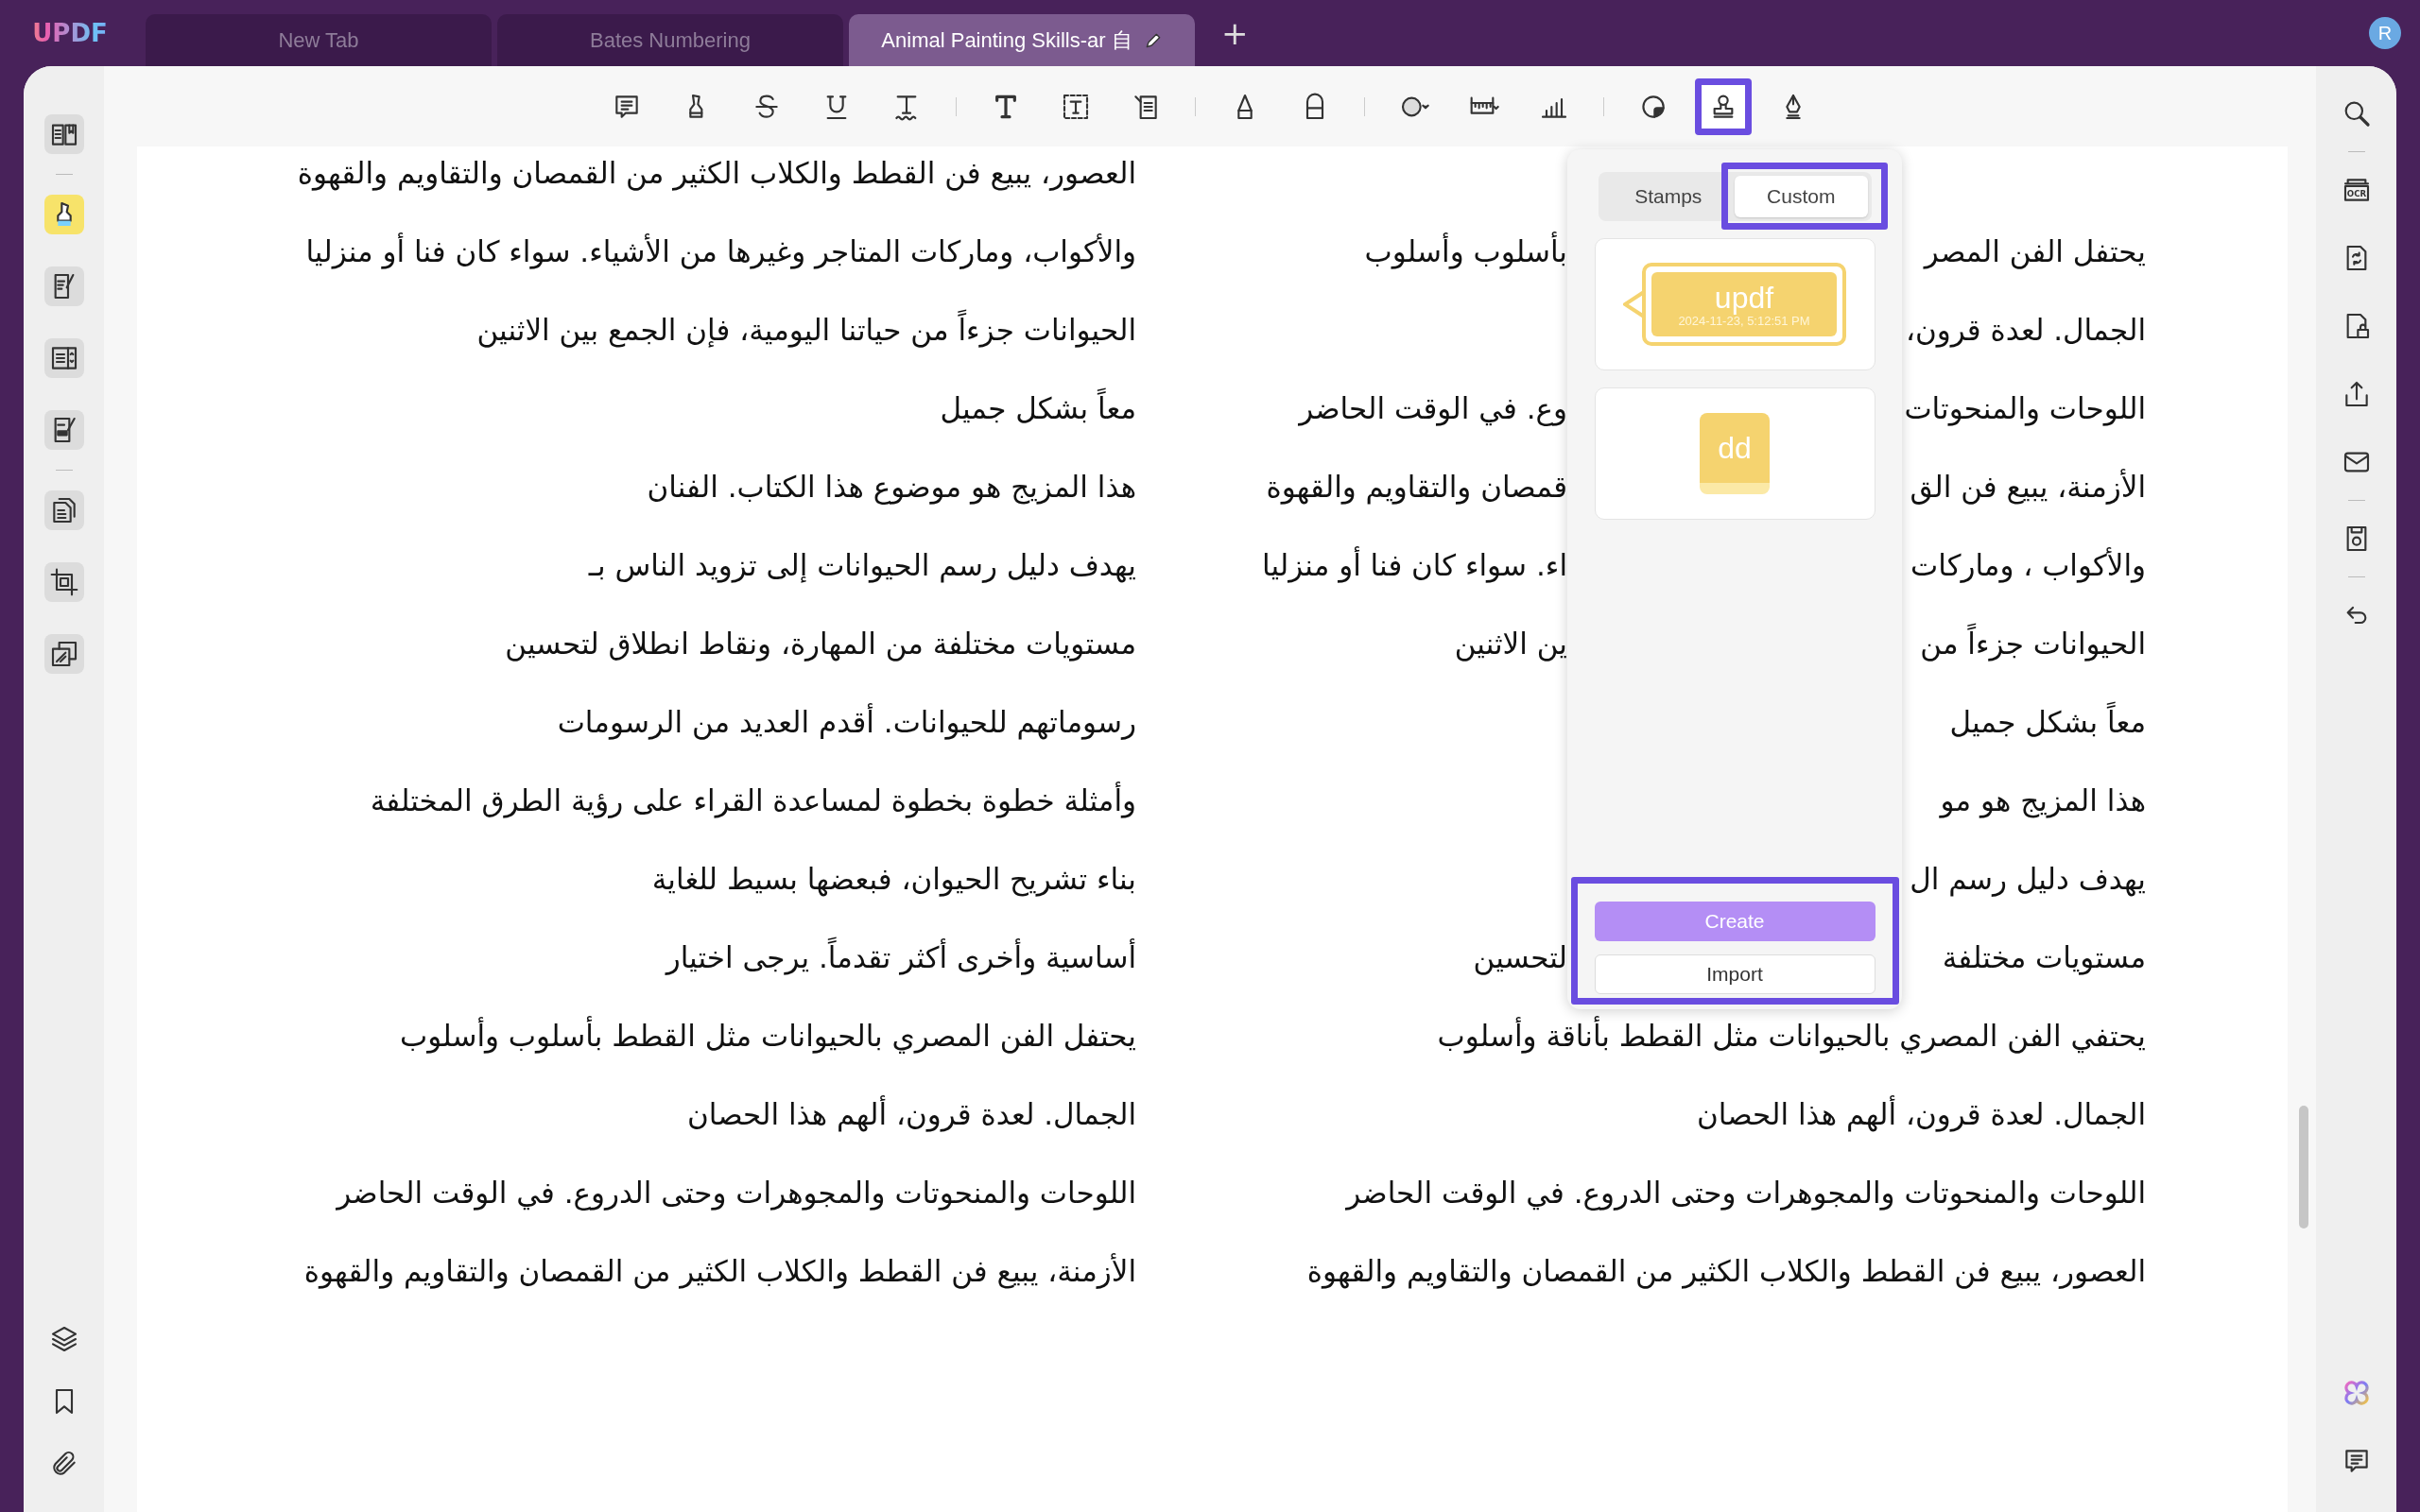 Image resolution: width=2420 pixels, height=1512 pixels. I want to click on overlay-button, so click(63, 654).